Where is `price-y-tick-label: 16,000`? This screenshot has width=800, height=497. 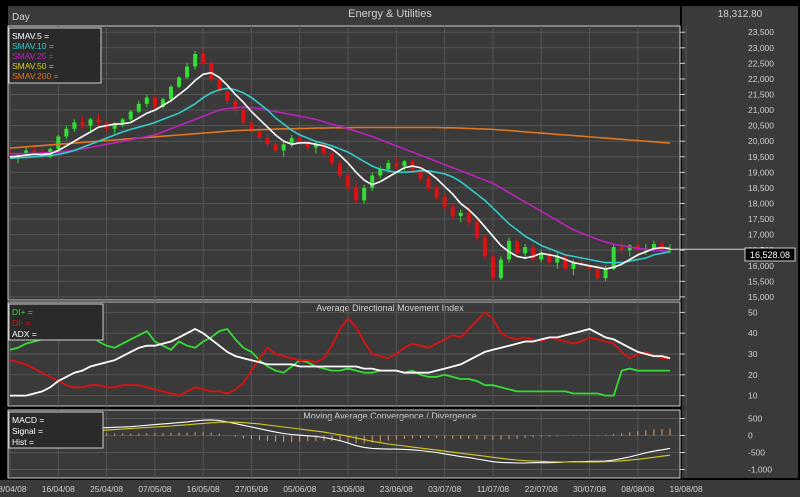
price-y-tick-label: 16,000 is located at coordinates (761, 266).